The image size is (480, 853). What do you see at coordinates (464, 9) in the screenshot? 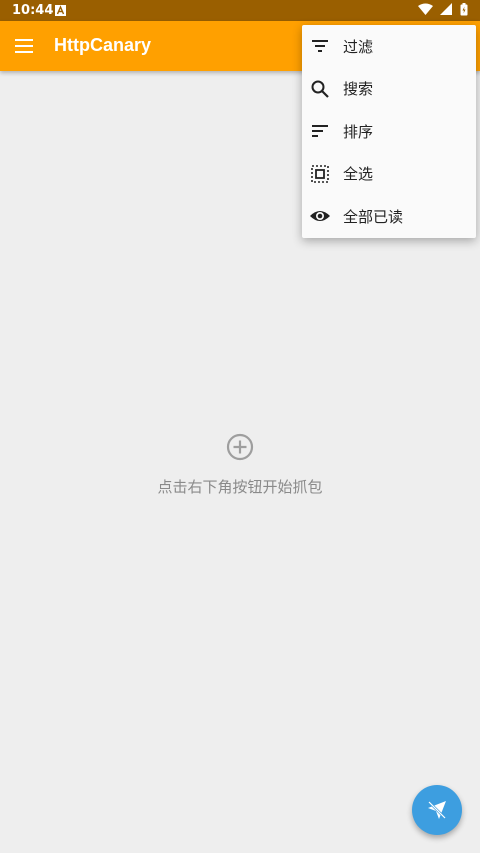
I see `battery-icon` at bounding box center [464, 9].